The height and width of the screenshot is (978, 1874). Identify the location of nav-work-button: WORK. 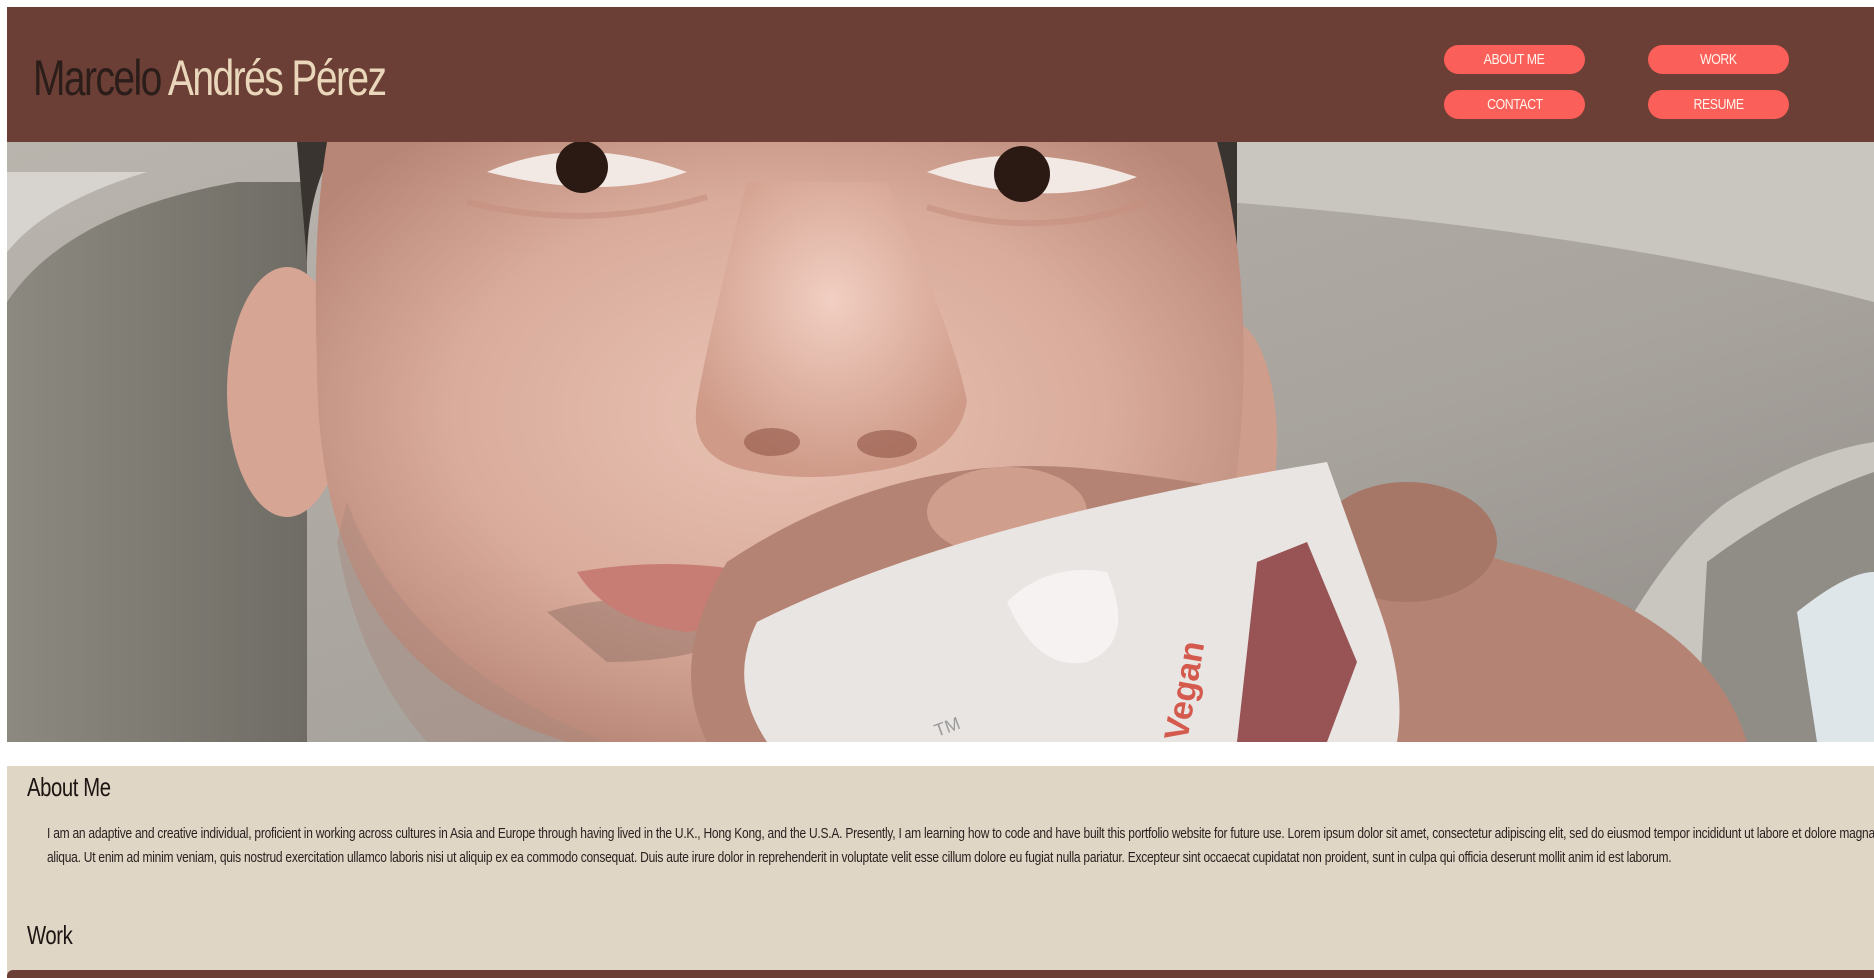
(1718, 59).